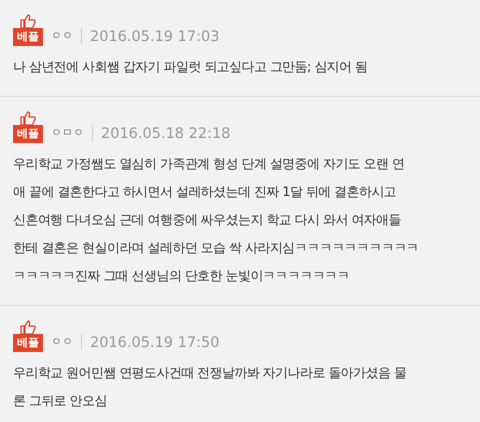  What do you see at coordinates (210, 388) in the screenshot?
I see `comment-text: 우리학교 원어민쌤 연평도사건때 전쟁날까봐 자기나라로 돌아가셨음 물 론 그뒤로 안오심` at bounding box center [210, 388].